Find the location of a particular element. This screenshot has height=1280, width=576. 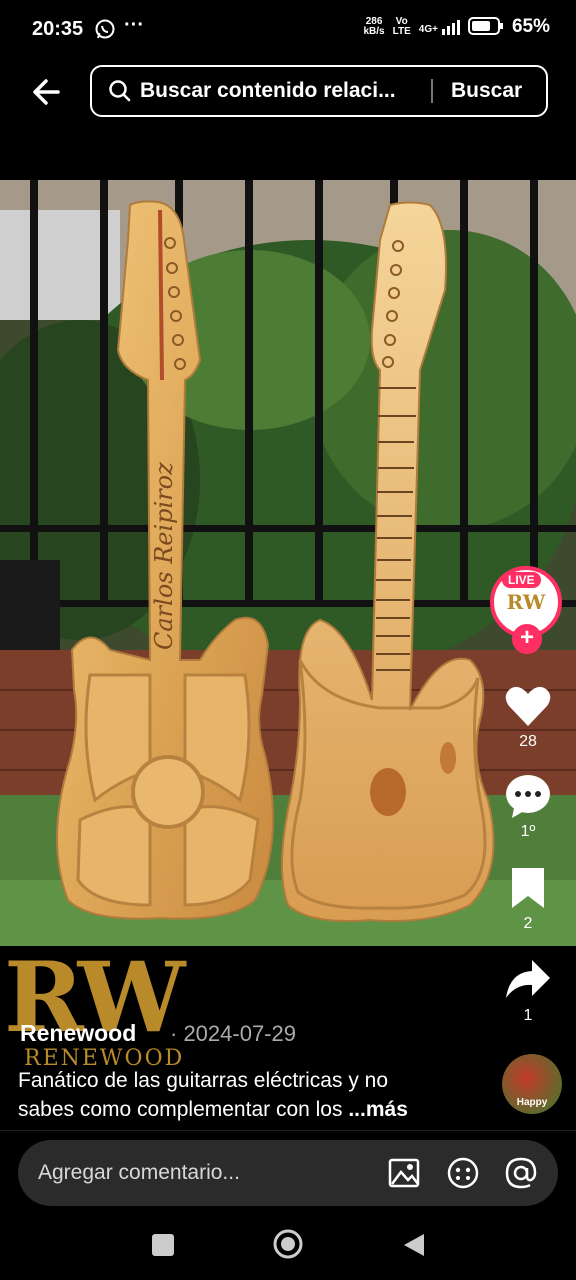

comment-button: 1º is located at coordinates (528, 807).